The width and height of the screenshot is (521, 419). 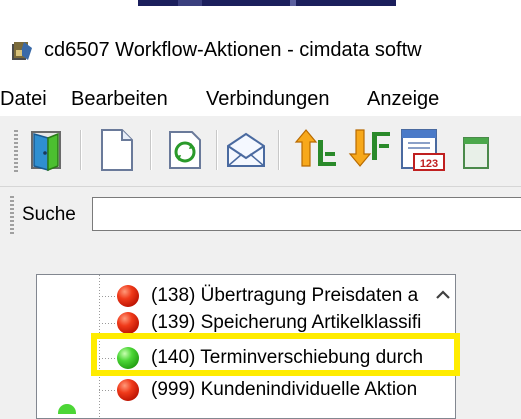 I want to click on tree-item-label: (999) Kundenindividuelle Aktion, so click(x=284, y=389).